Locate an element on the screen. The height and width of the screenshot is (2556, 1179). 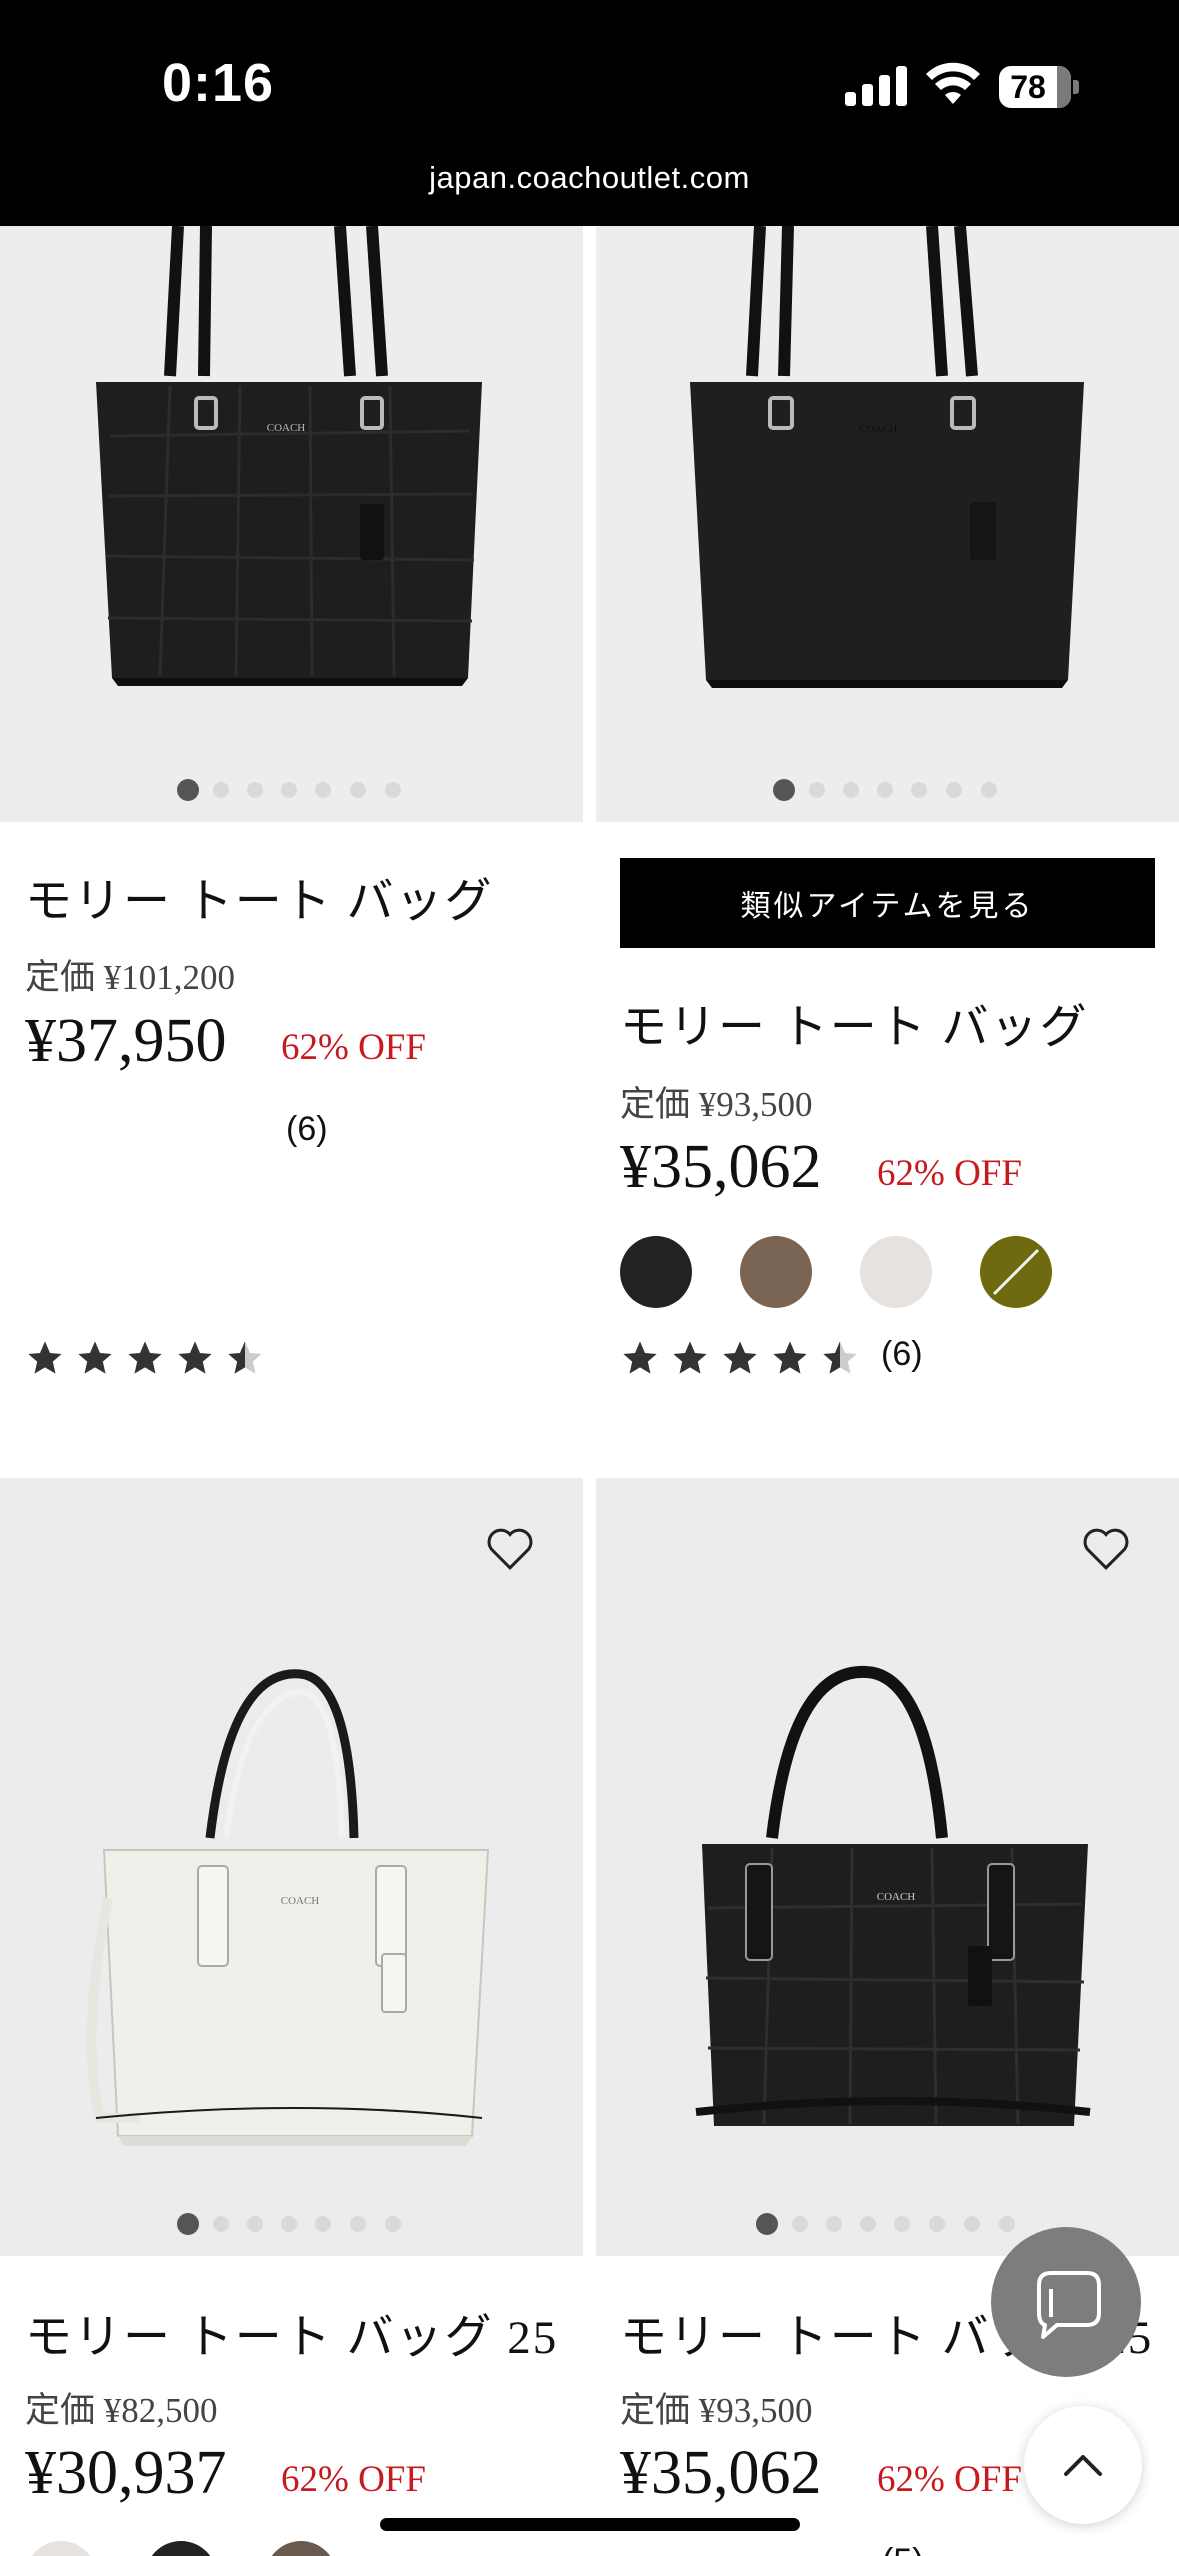
wifi-icon is located at coordinates (953, 83).